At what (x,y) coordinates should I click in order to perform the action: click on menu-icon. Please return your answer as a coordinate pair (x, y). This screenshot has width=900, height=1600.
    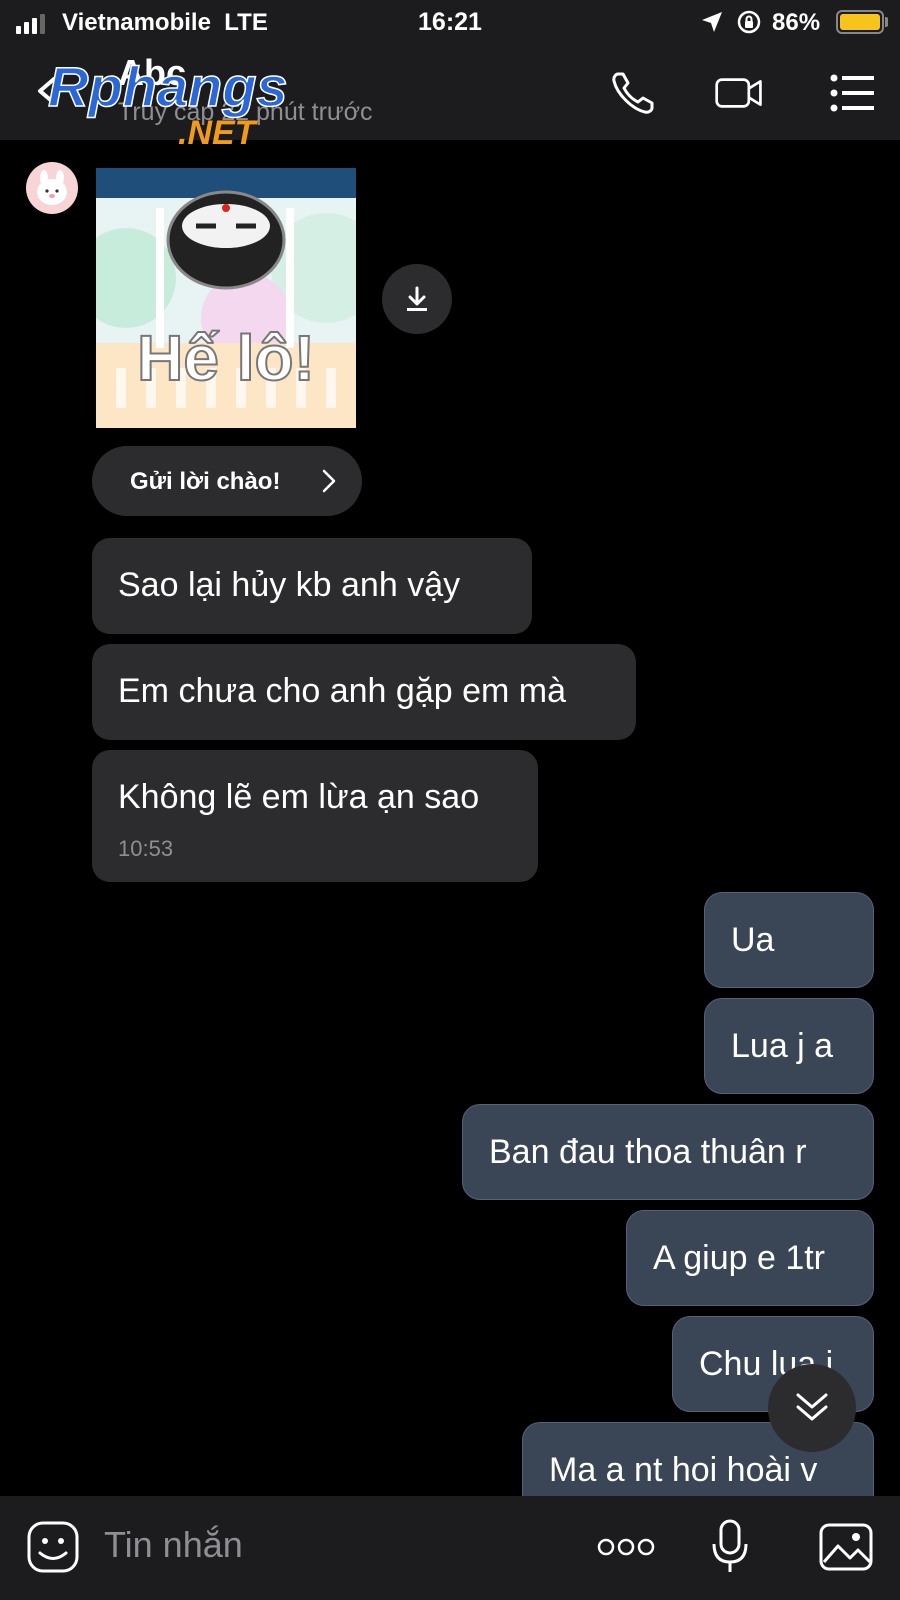
    Looking at the image, I should click on (853, 93).